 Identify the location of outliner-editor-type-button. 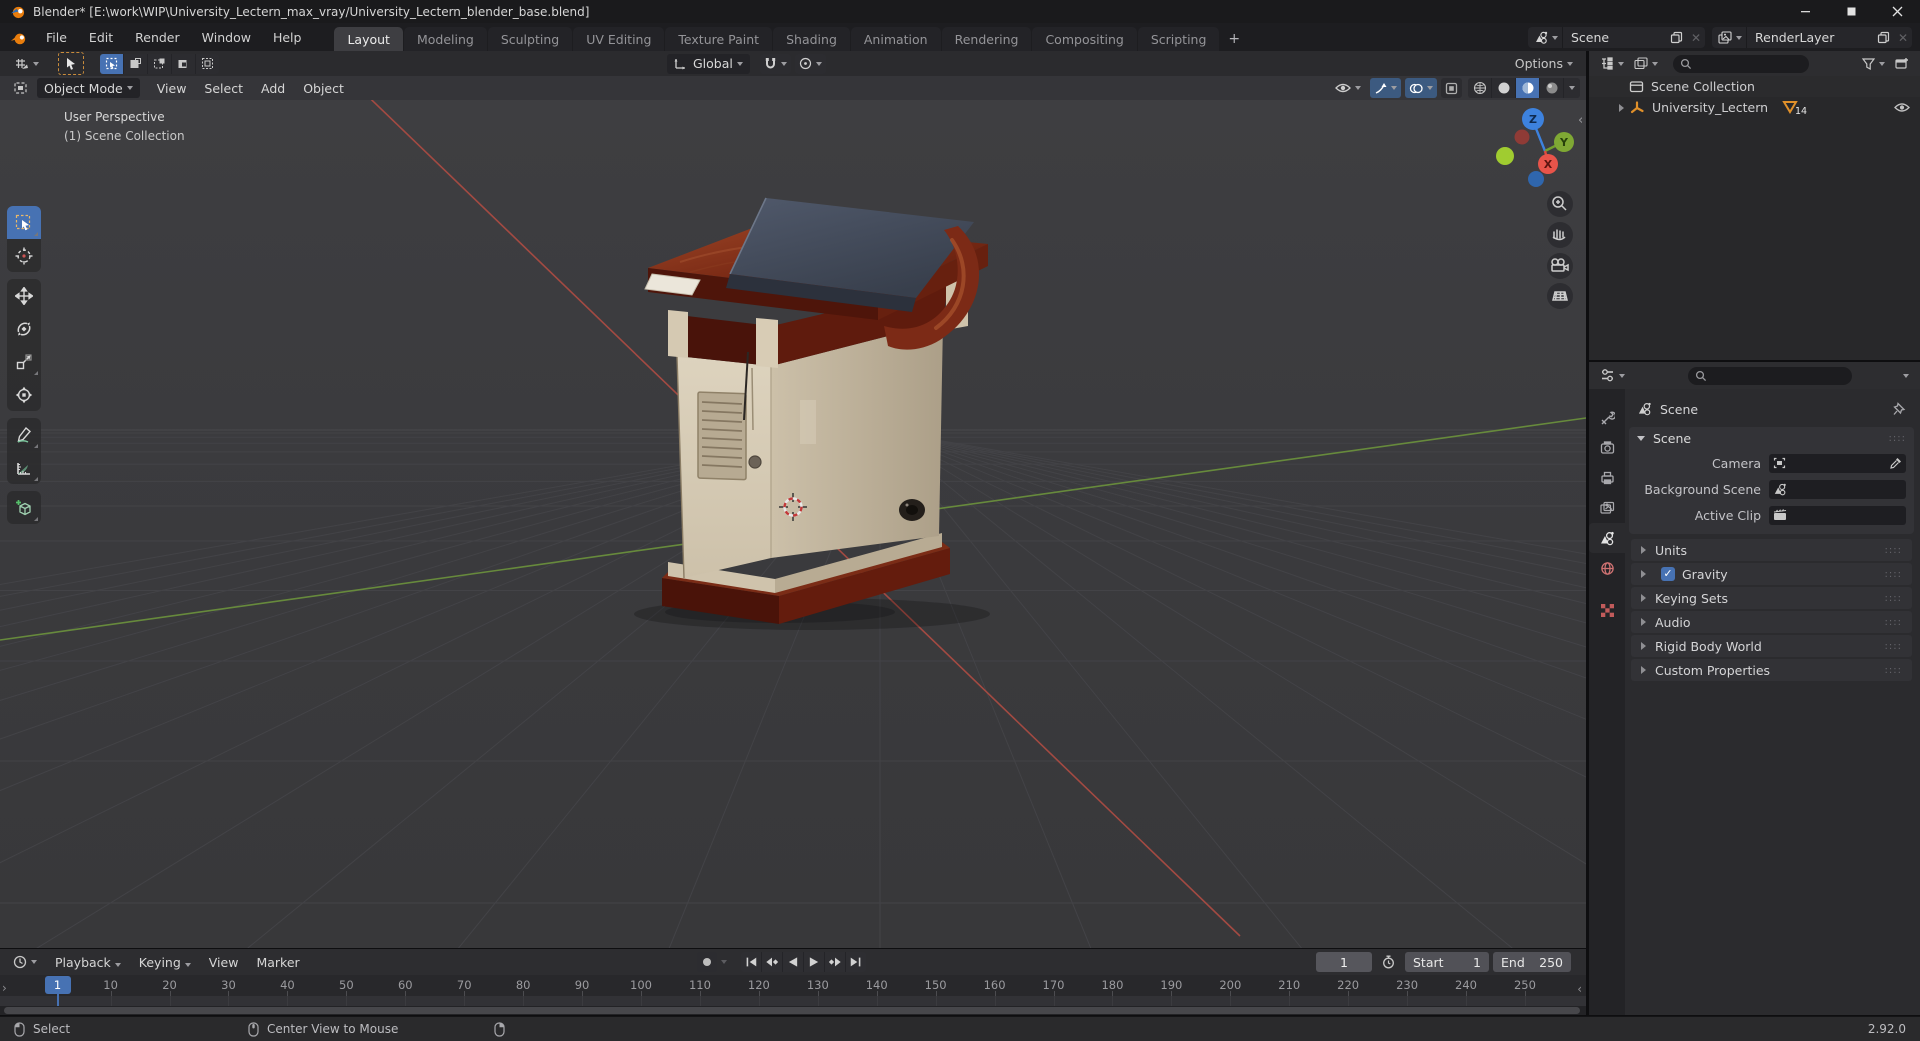
(1612, 64).